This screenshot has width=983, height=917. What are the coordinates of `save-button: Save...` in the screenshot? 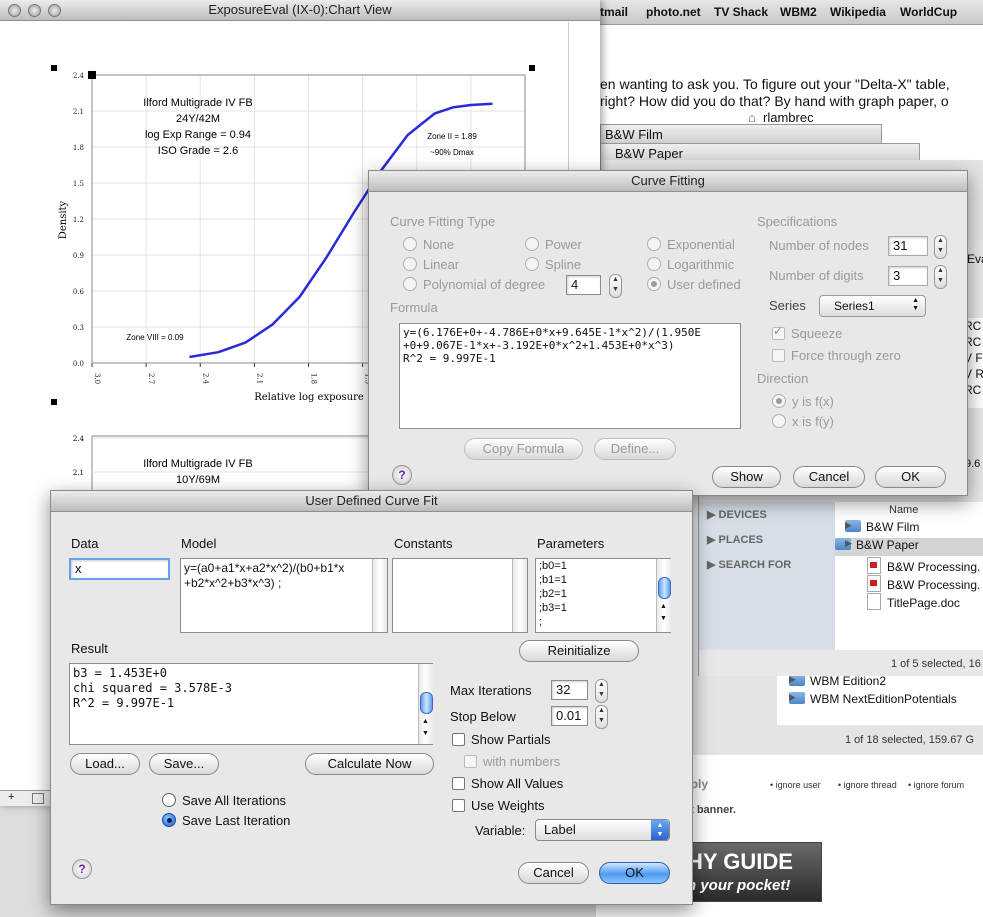 It's located at (184, 764).